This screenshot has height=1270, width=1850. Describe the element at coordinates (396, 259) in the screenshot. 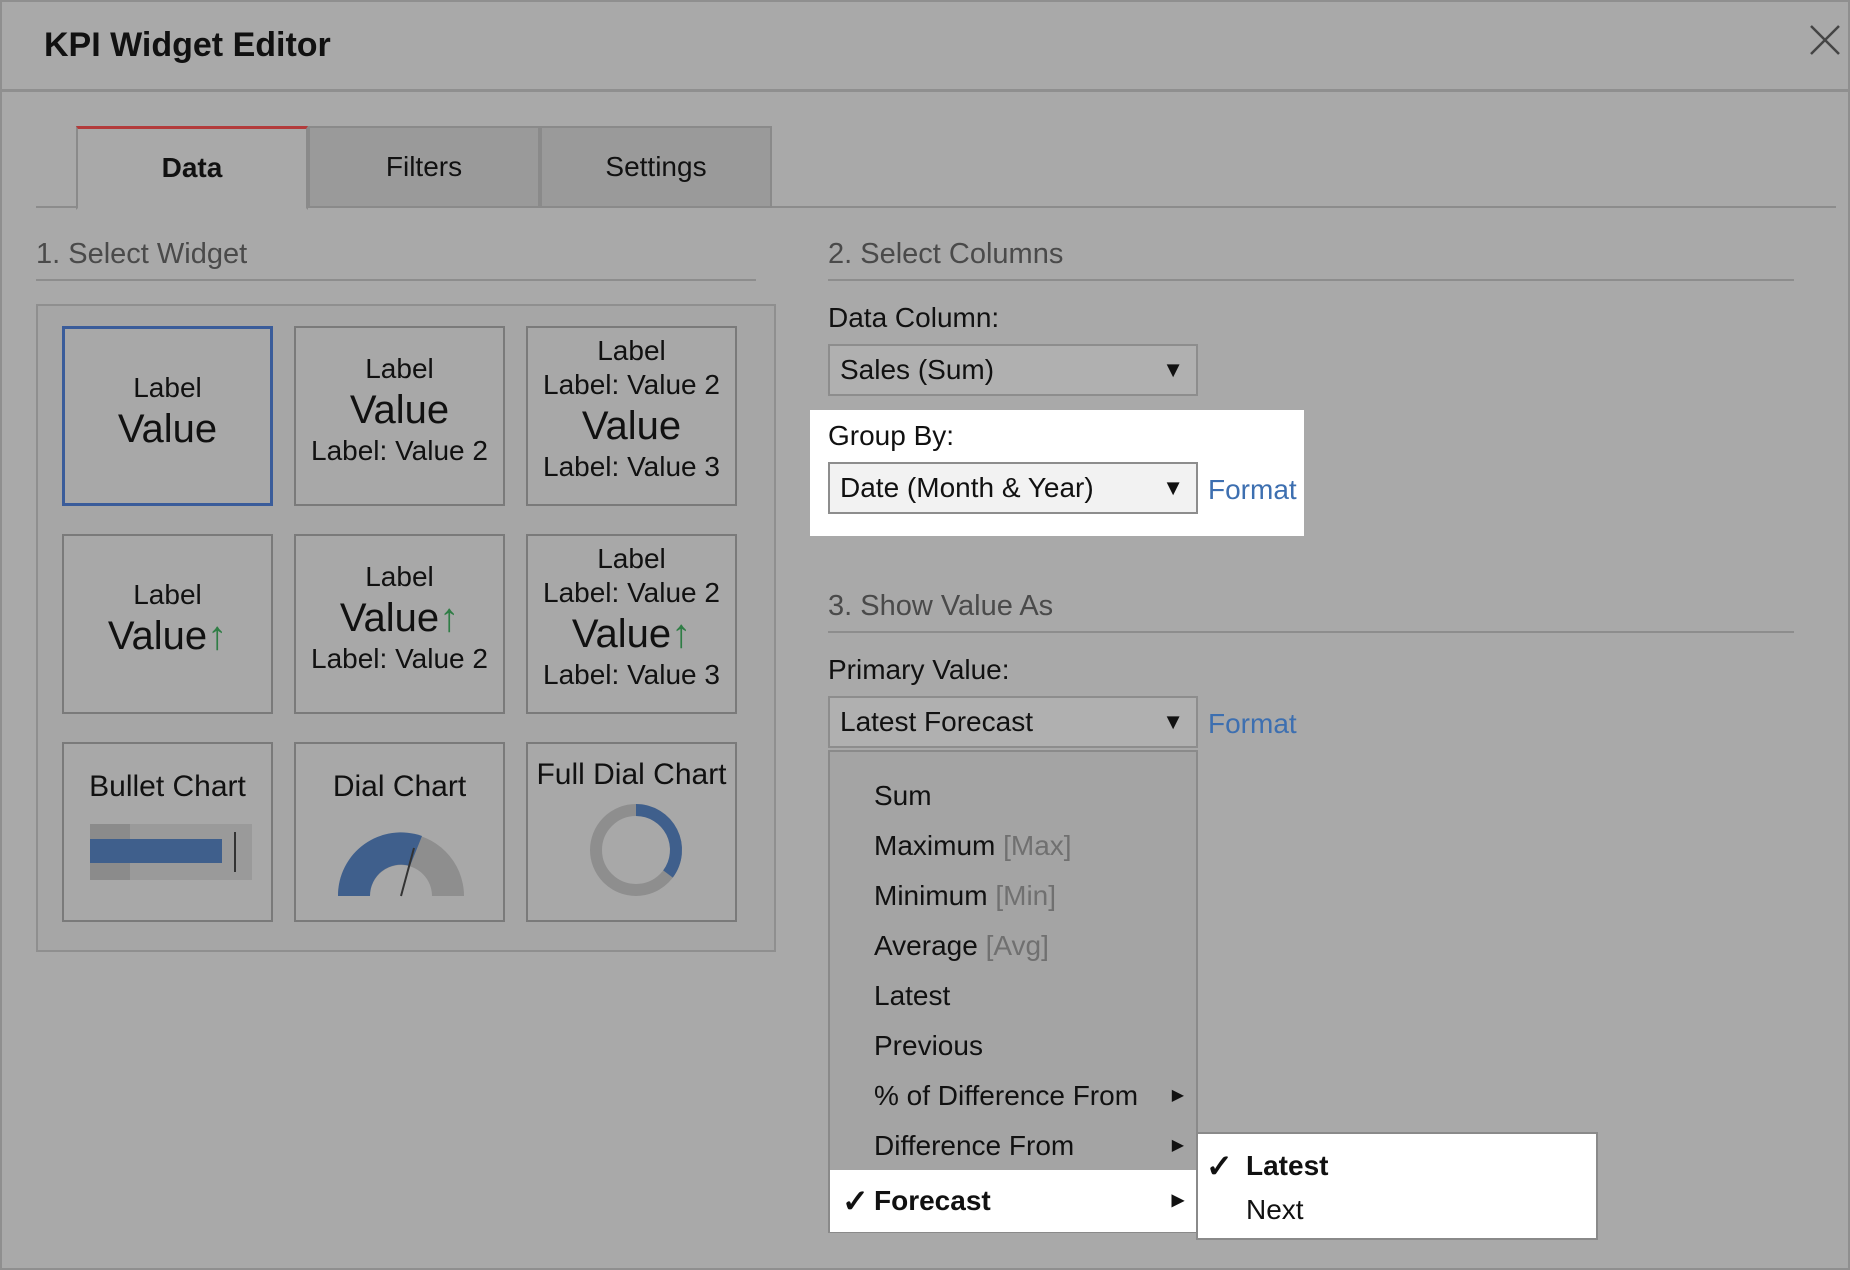

I see `section-select-widget: 1. Select Widget` at that location.